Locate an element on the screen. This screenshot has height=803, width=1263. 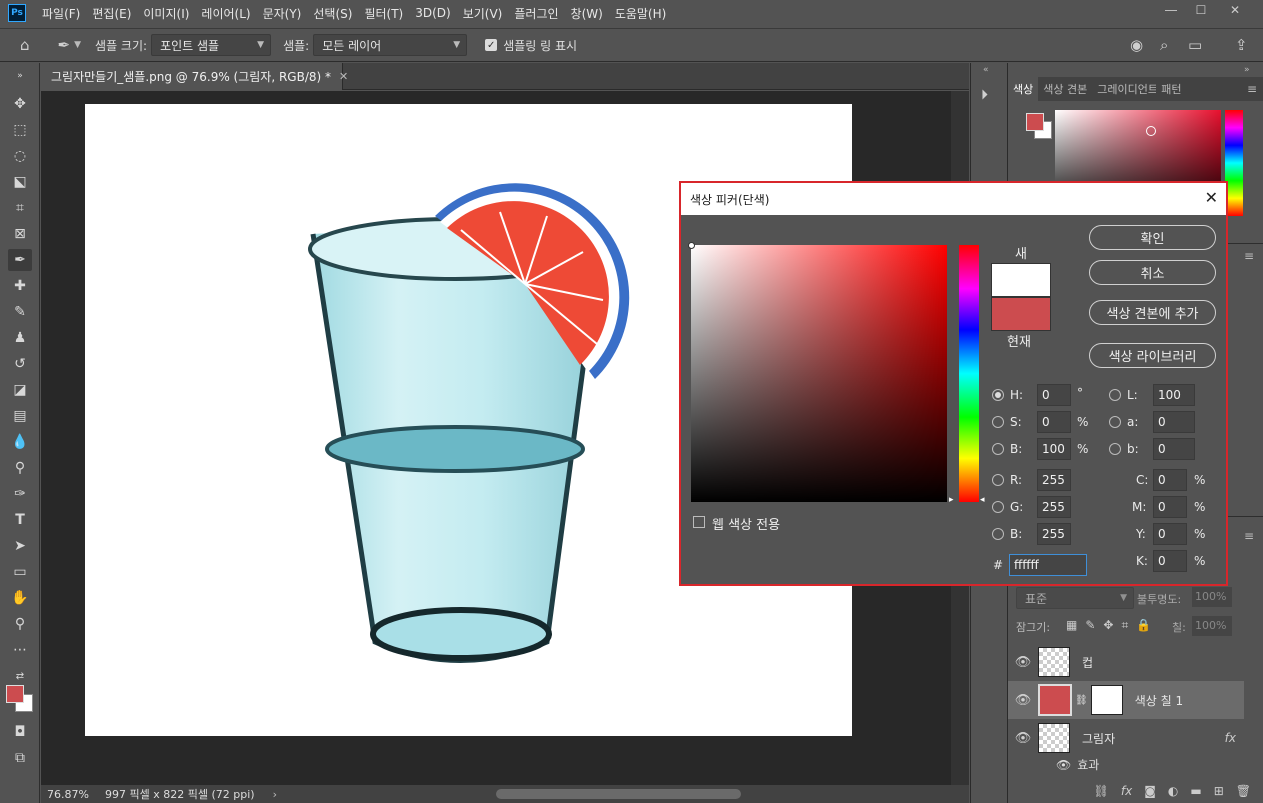
gradient-tool-icon: ▤ is located at coordinates (20, 416).